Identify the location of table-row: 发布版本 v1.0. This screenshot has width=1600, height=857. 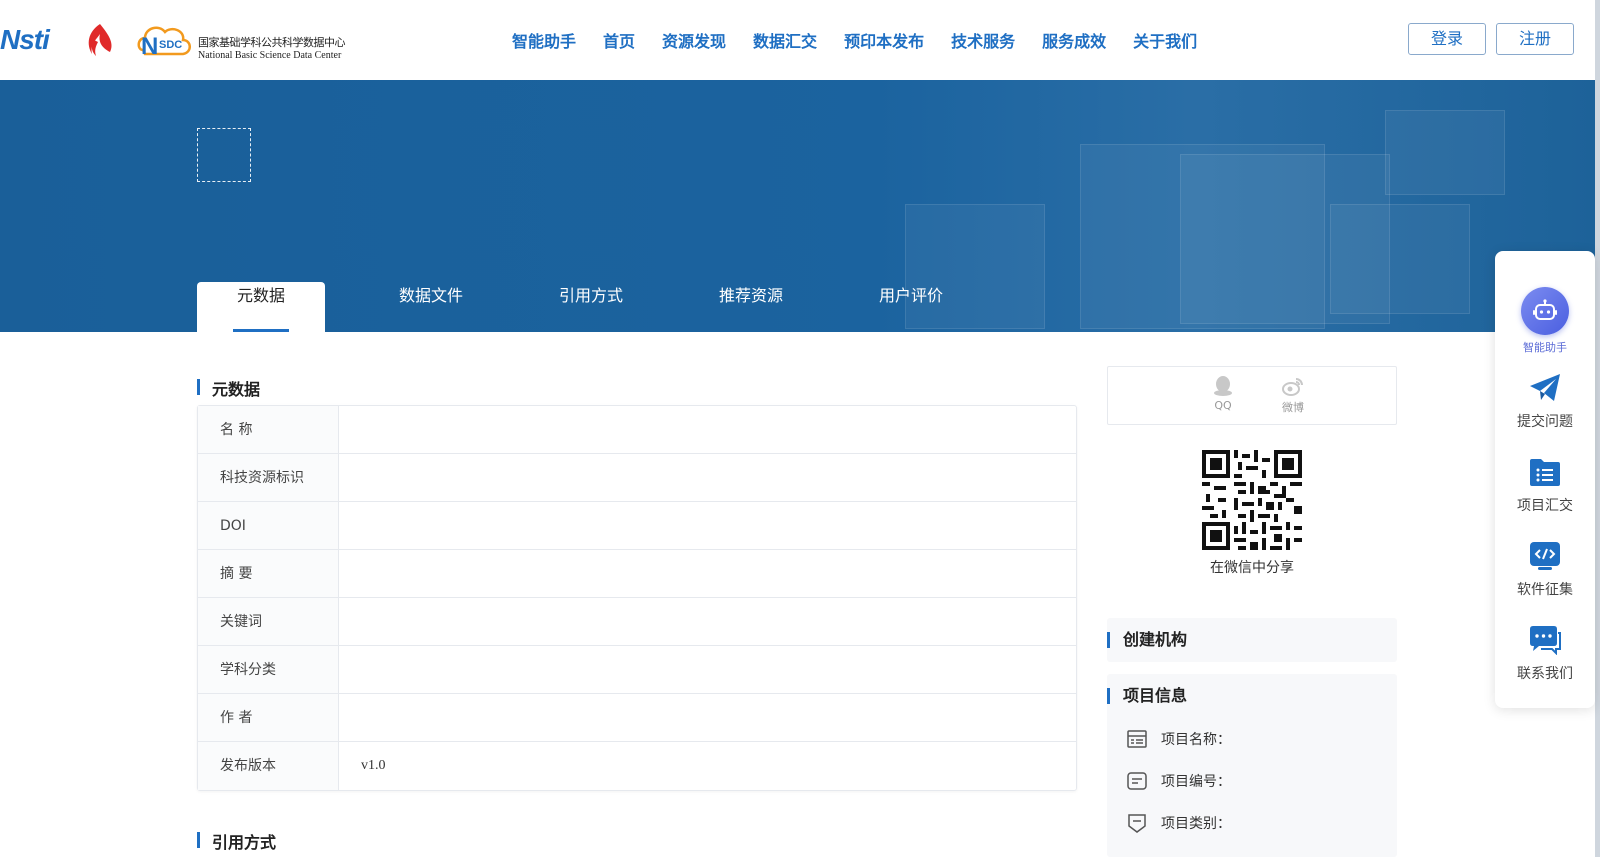
(637, 766).